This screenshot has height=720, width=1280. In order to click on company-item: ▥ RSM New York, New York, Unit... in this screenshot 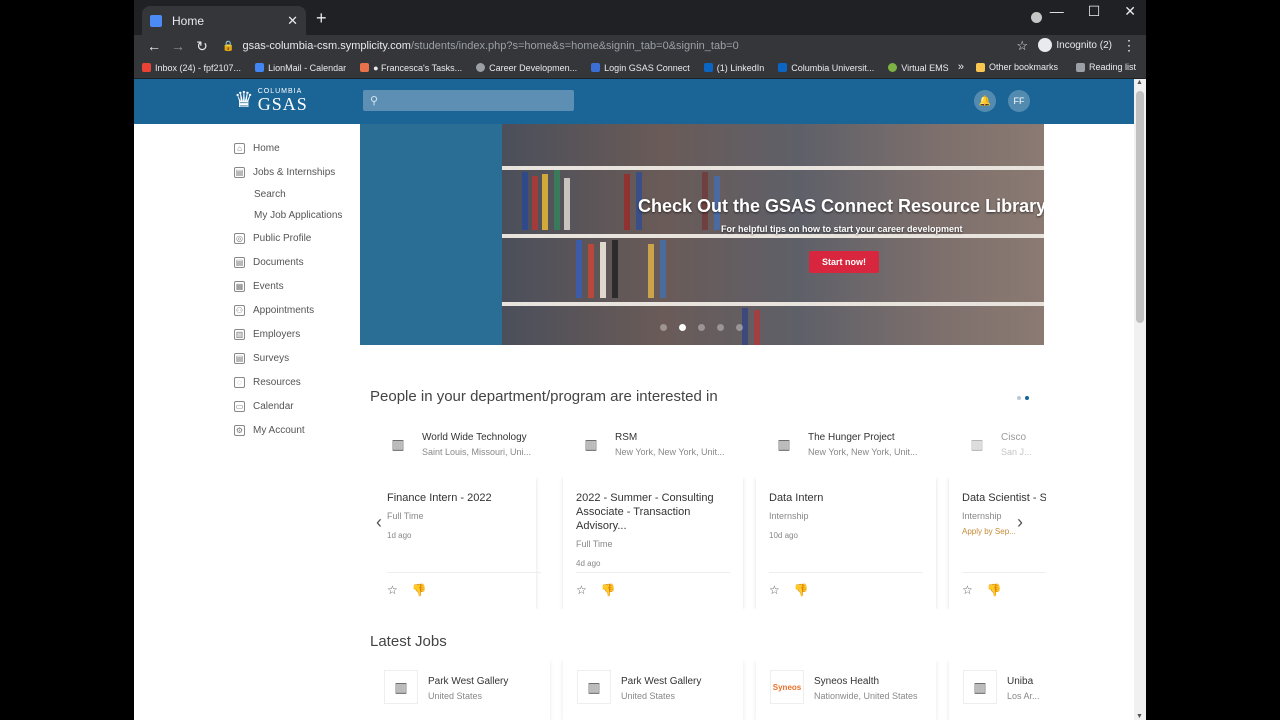, I will do `click(653, 444)`.